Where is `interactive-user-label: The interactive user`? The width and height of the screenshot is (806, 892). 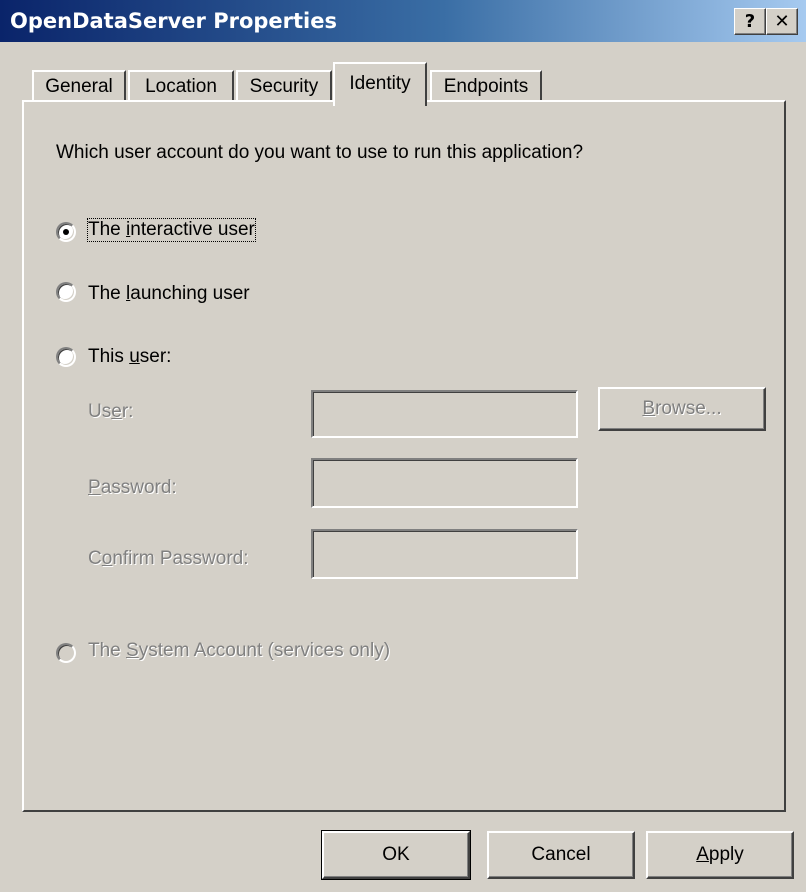
interactive-user-label: The interactive user is located at coordinates (171, 230).